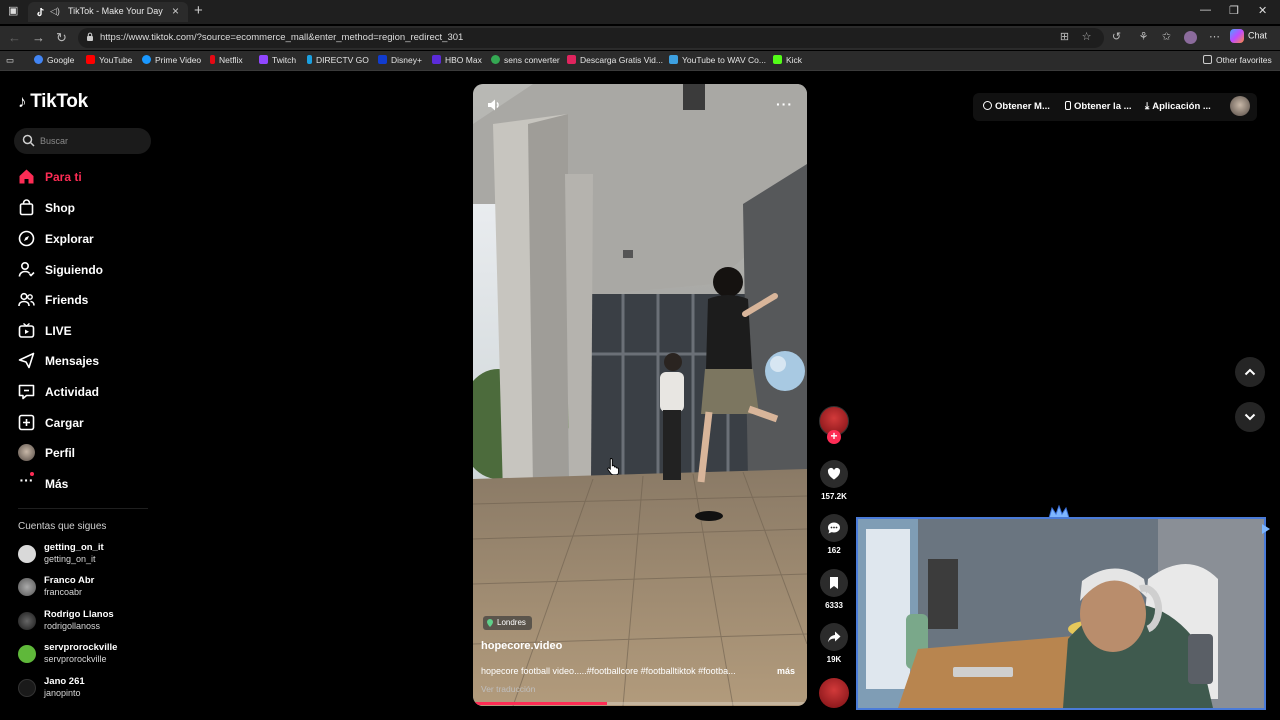 The height and width of the screenshot is (720, 1280). Describe the element at coordinates (175, 11) in the screenshot. I see `close-tab-icon: ×` at that location.